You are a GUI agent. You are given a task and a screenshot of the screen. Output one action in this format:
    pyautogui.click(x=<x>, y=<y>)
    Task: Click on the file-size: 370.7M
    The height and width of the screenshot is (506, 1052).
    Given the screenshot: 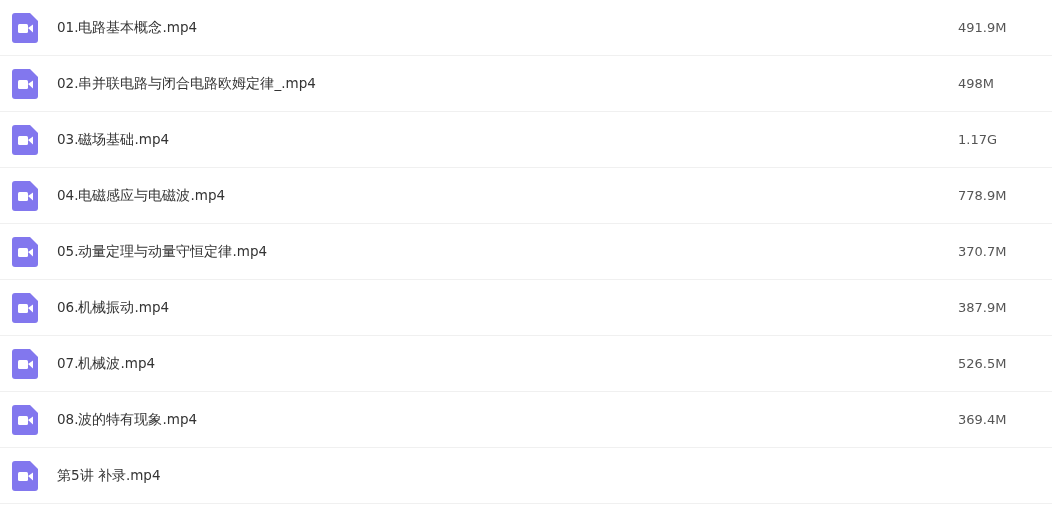 What is the action you would take?
    pyautogui.click(x=983, y=251)
    